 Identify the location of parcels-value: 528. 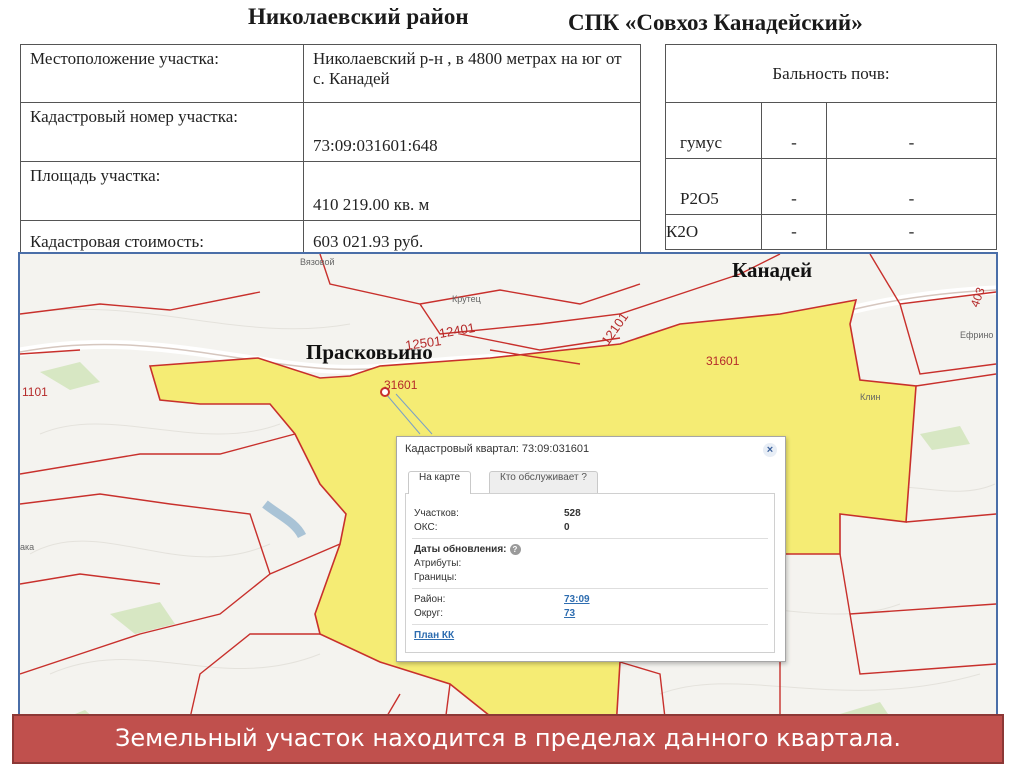
(572, 513).